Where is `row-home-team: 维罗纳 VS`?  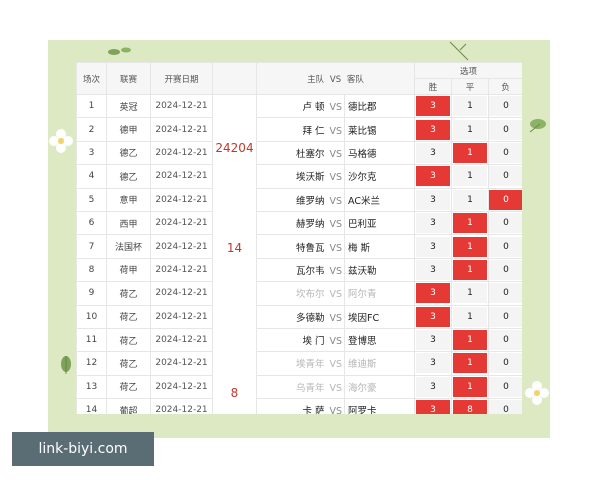
row-home-team: 维罗纳 VS is located at coordinates (300, 199).